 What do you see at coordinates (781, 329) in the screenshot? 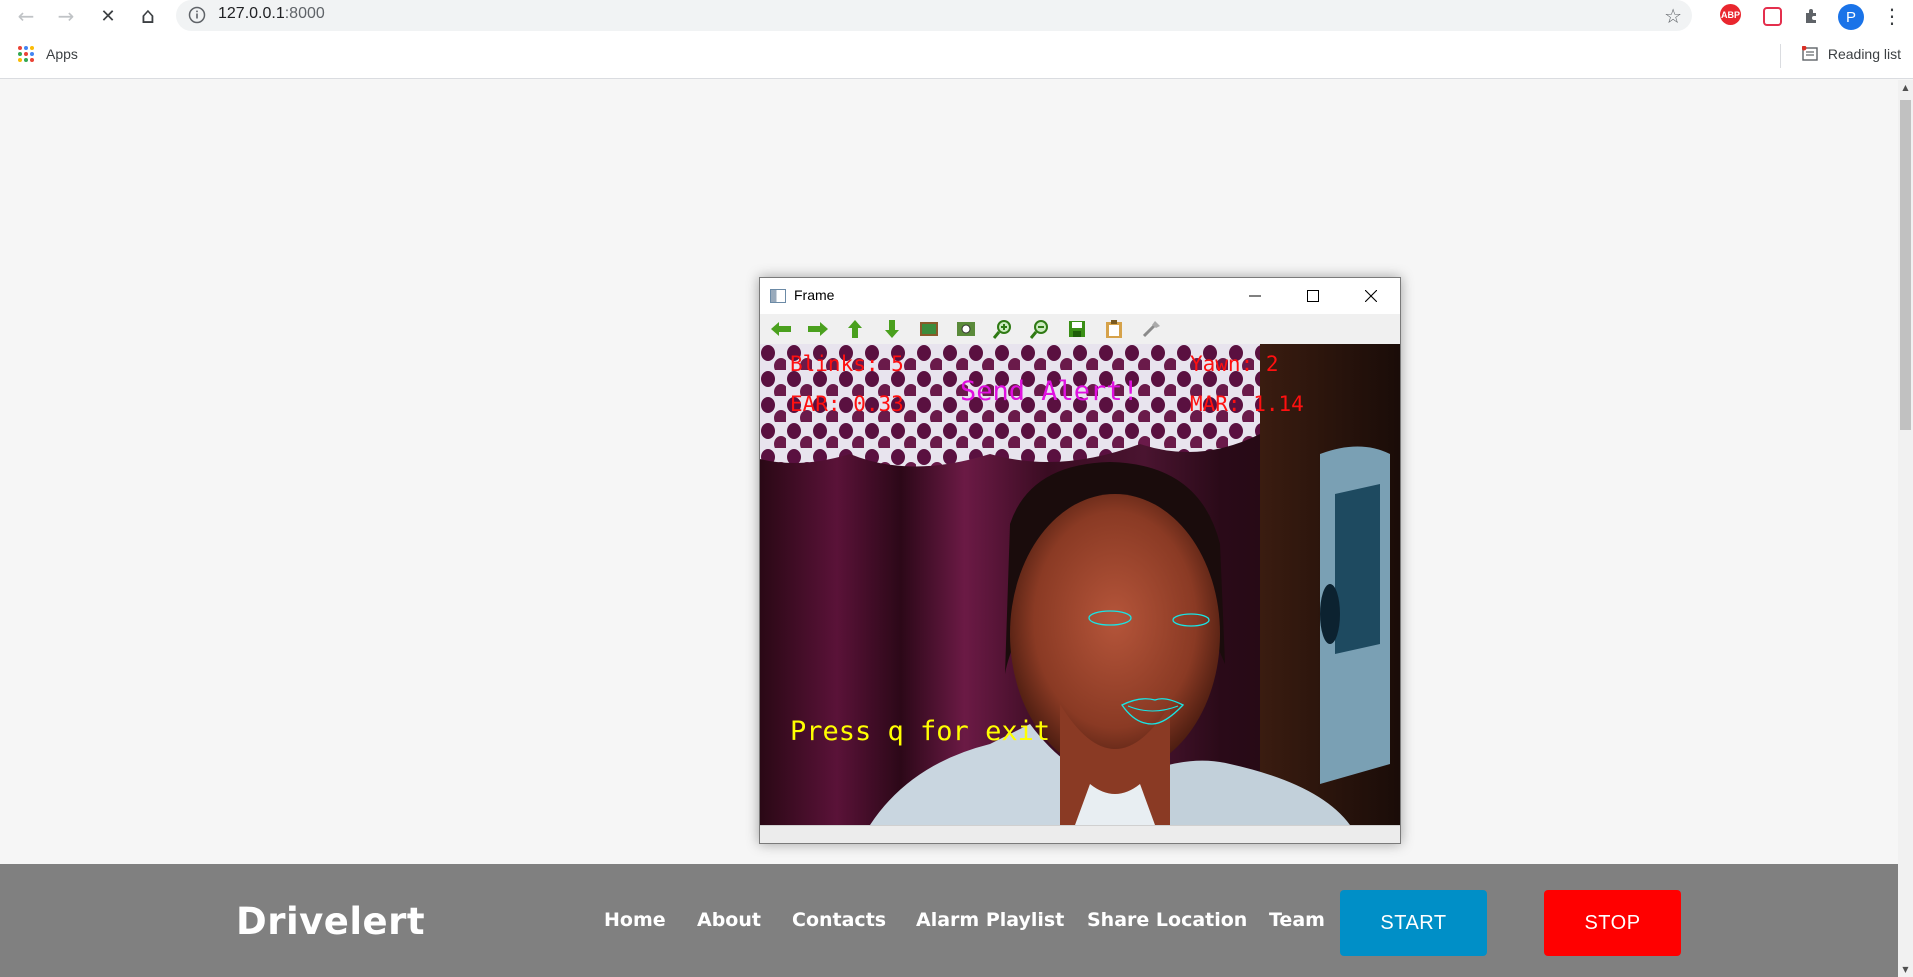
I see `pan-left-icon` at bounding box center [781, 329].